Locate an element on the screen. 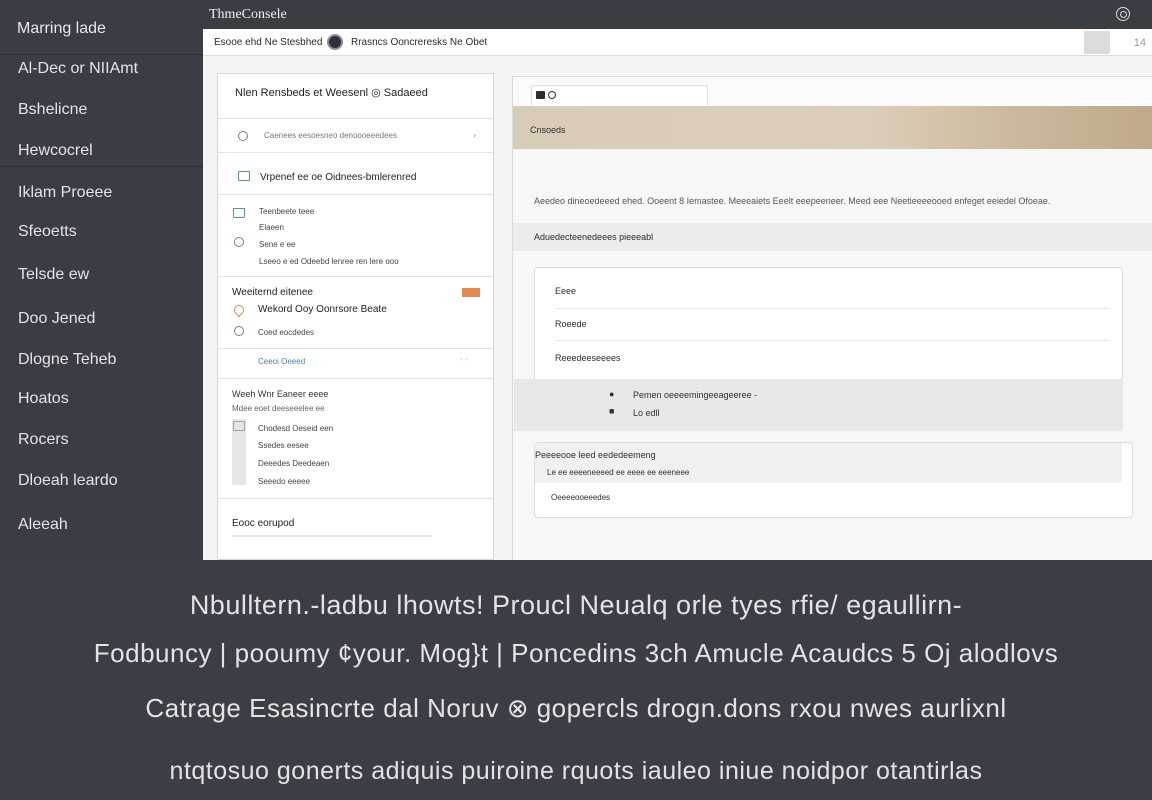 This screenshot has width=1152, height=800. sidebar-item: Dloeah leardo is located at coordinates (59, 481).